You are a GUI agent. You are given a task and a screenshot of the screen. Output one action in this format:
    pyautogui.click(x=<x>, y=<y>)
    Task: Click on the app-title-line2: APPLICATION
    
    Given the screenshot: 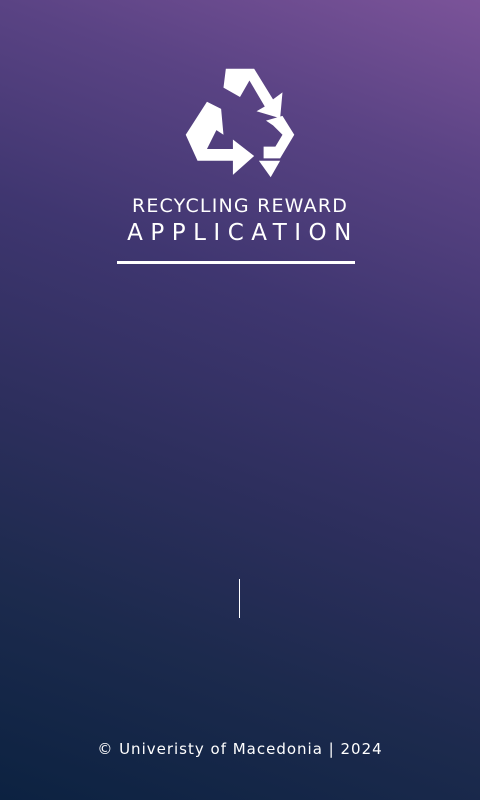 What is the action you would take?
    pyautogui.click(x=243, y=233)
    